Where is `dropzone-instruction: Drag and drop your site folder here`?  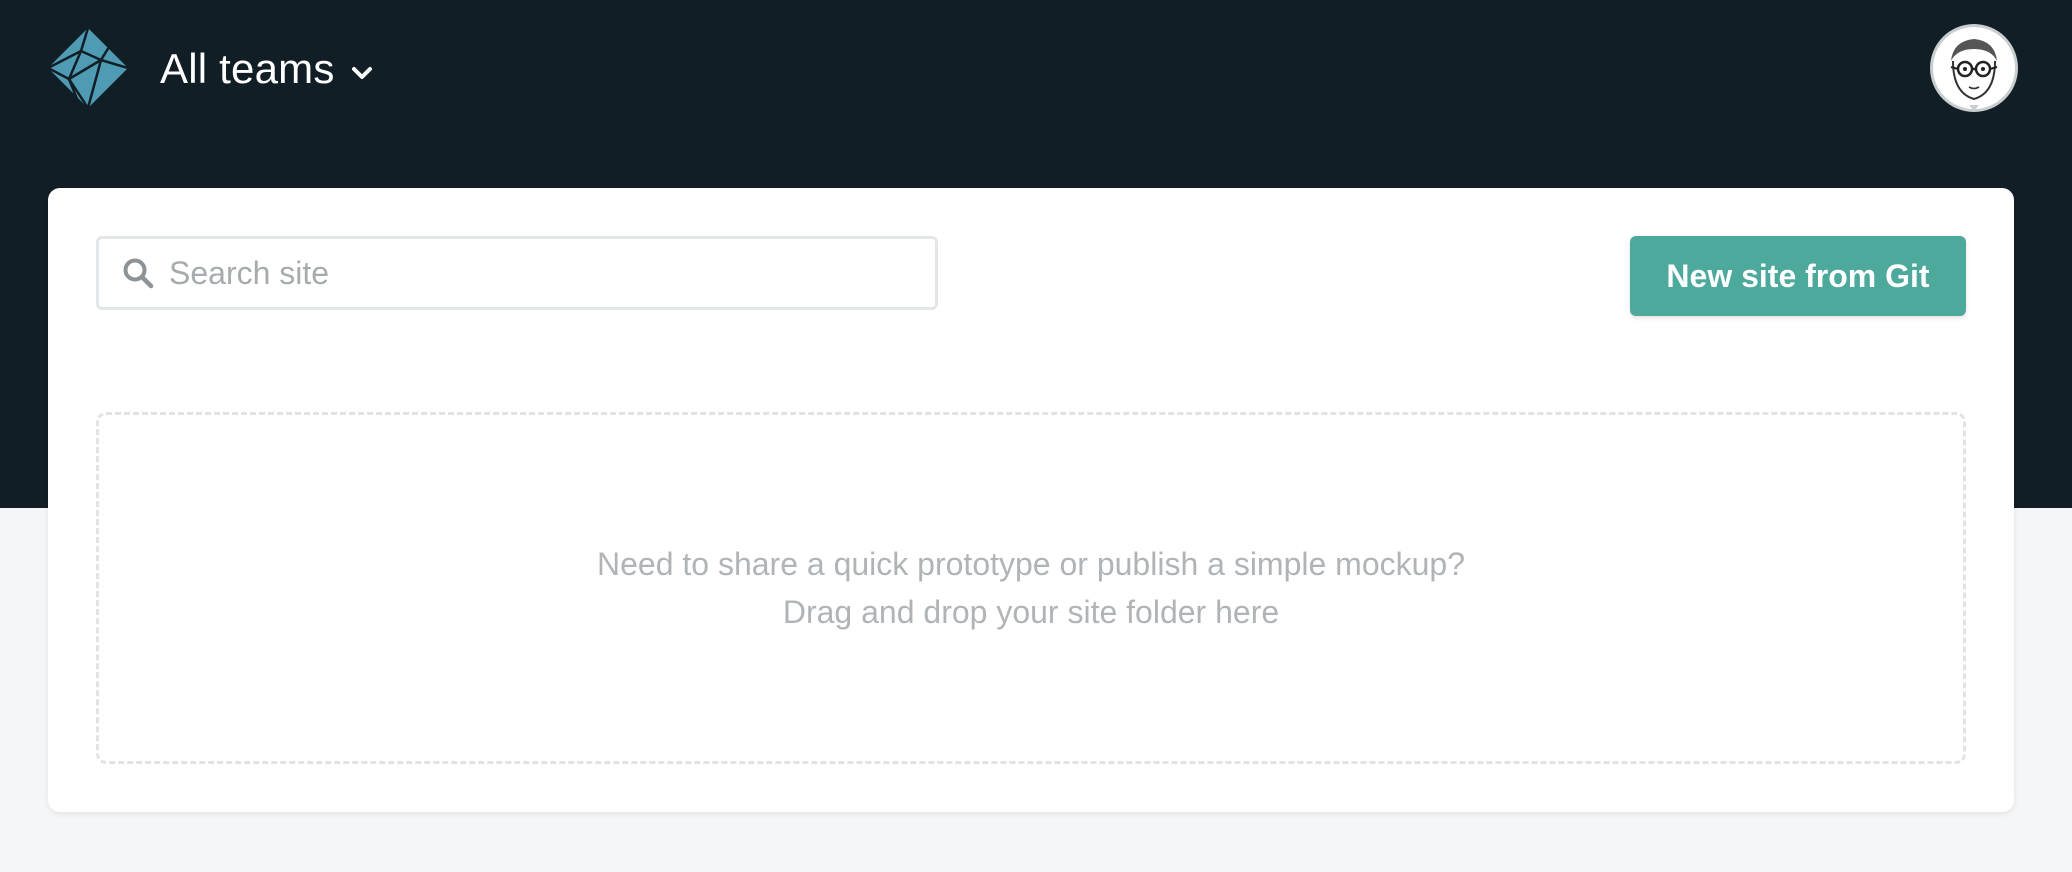
dropzone-instruction: Drag and drop your site folder here is located at coordinates (1031, 612).